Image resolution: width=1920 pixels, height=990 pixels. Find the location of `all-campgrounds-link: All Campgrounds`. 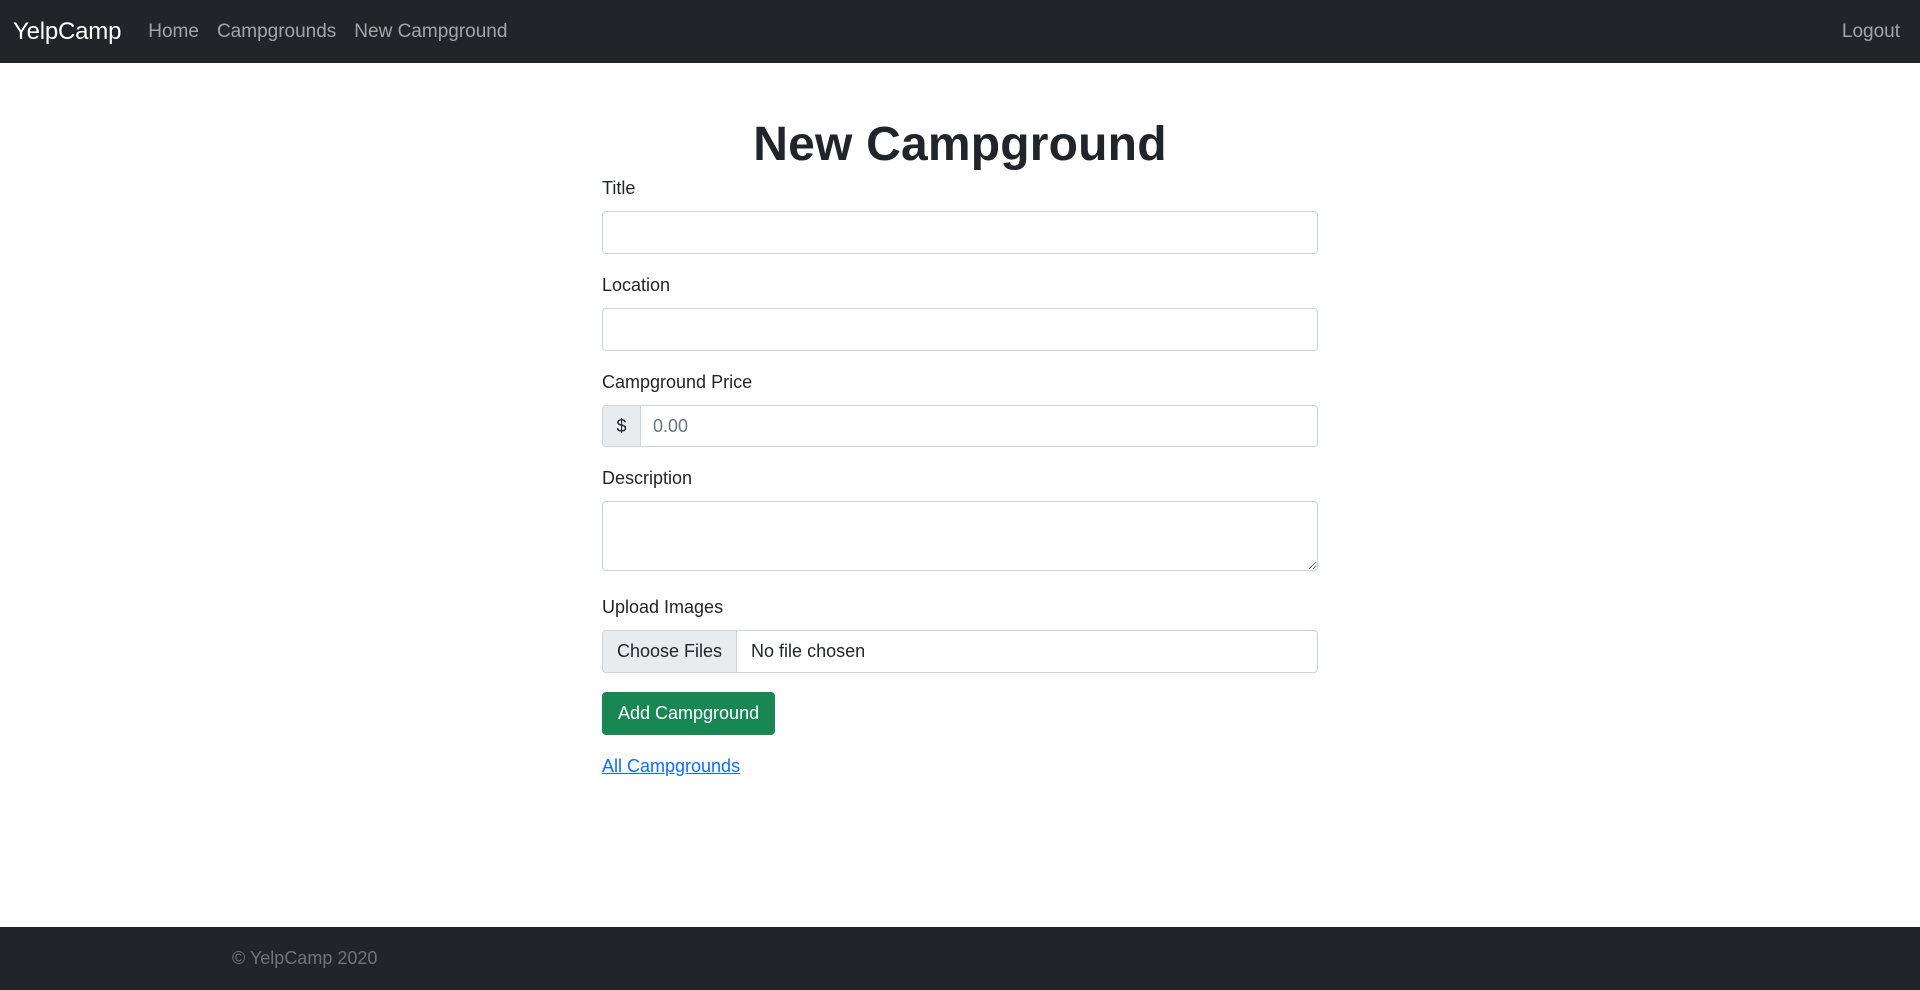

all-campgrounds-link: All Campgrounds is located at coordinates (671, 766).